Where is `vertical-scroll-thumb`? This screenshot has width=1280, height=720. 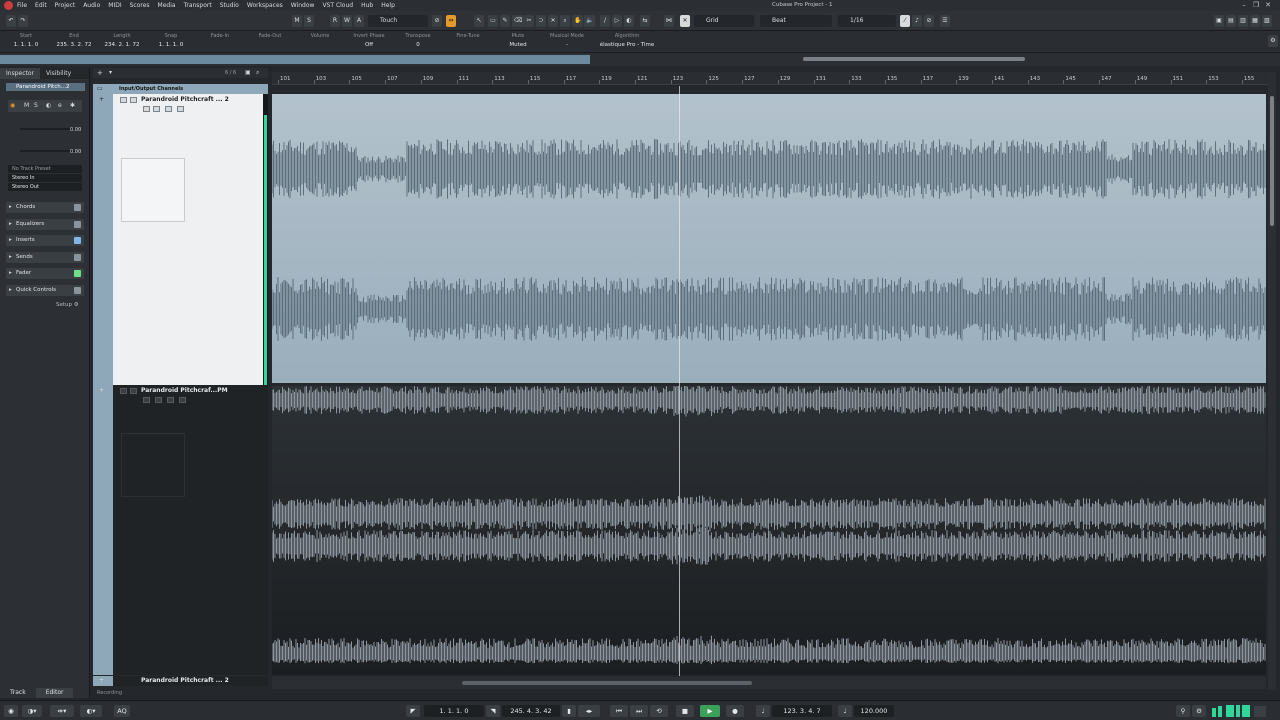
vertical-scroll-thumb is located at coordinates (1272, 161).